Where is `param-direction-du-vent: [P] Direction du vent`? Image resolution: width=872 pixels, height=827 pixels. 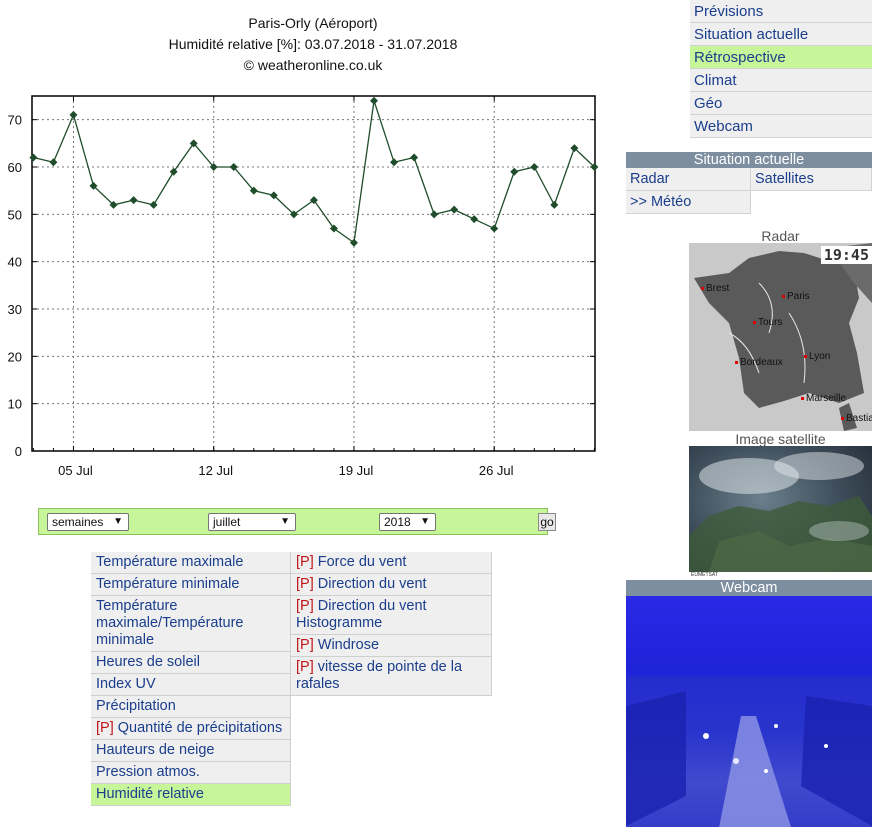
param-direction-du-vent: [P] Direction du vent is located at coordinates (391, 585).